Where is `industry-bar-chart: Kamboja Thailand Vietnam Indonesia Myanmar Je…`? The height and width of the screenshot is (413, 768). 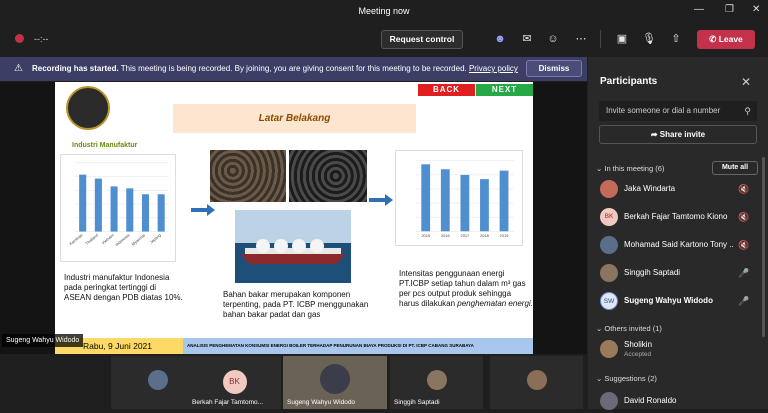 industry-bar-chart: Kamboja Thailand Vietnam Indonesia Myanmar Je… is located at coordinates (118, 208).